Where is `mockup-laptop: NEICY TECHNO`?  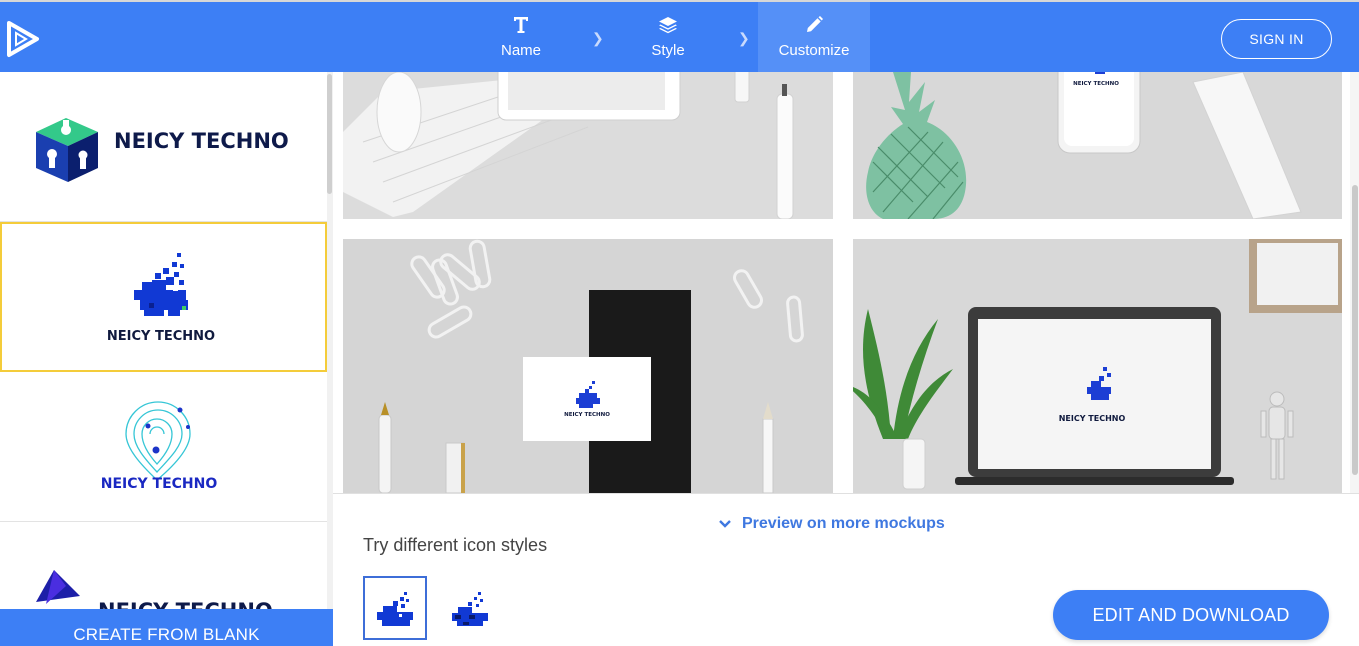
mockup-laptop: NEICY TECHNO is located at coordinates (1097, 366).